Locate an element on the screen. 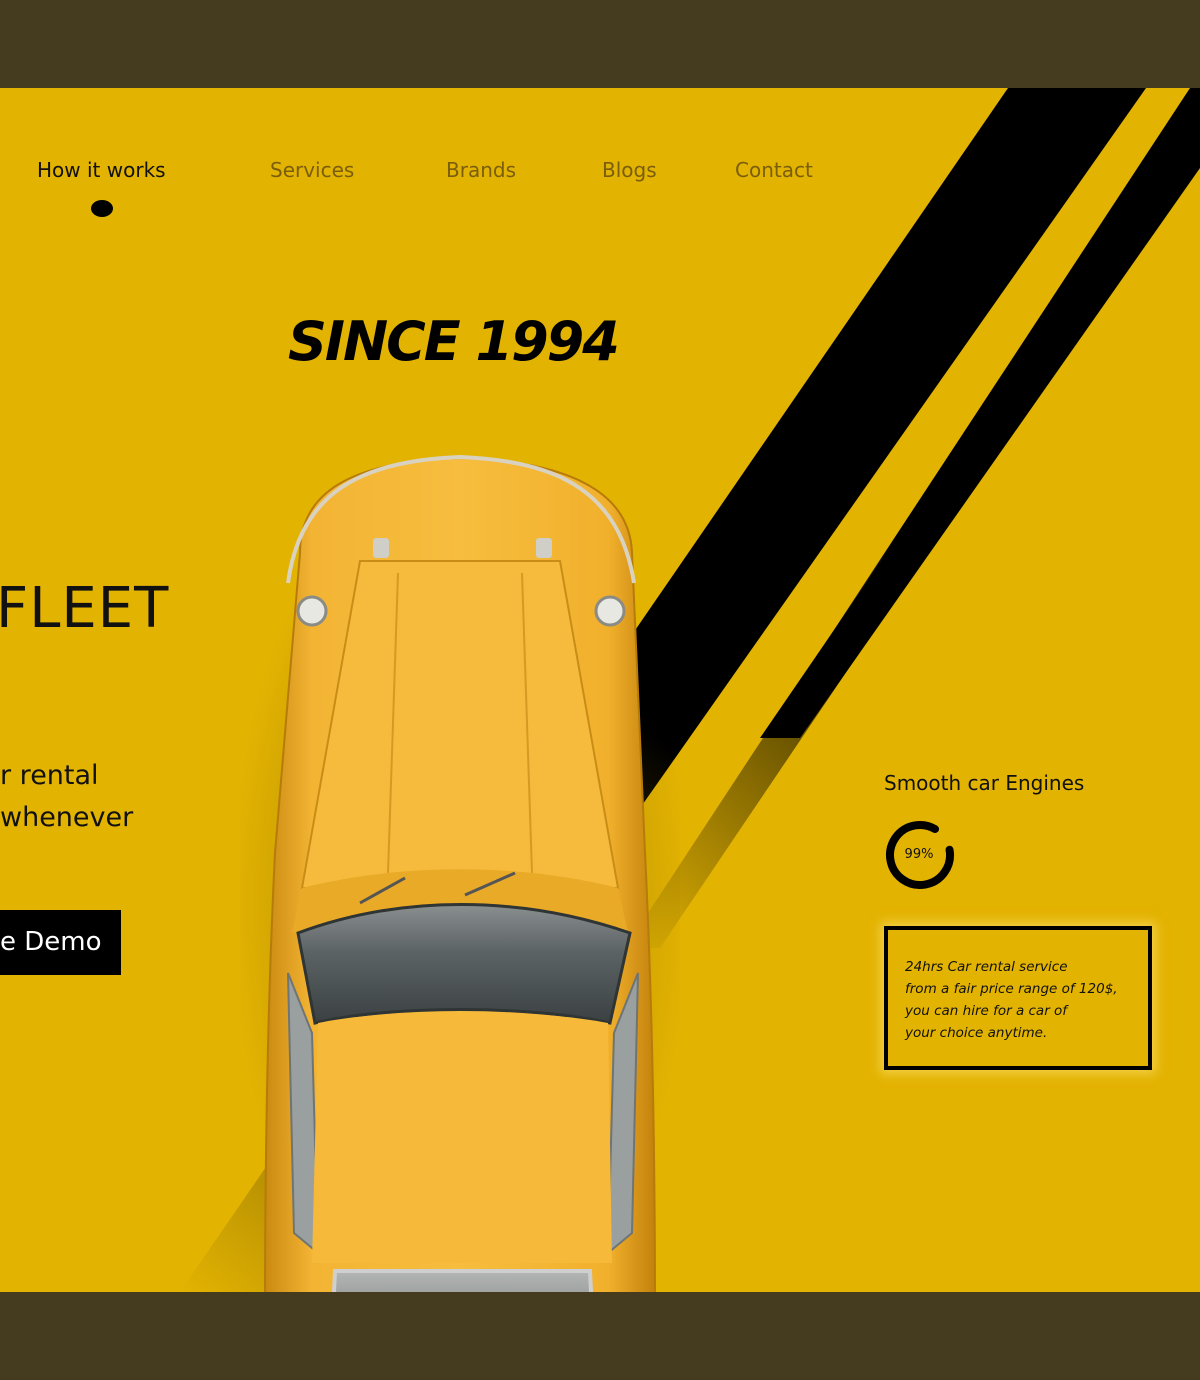 The height and width of the screenshot is (1380, 1200). gauge-value: 99% is located at coordinates (919, 854).